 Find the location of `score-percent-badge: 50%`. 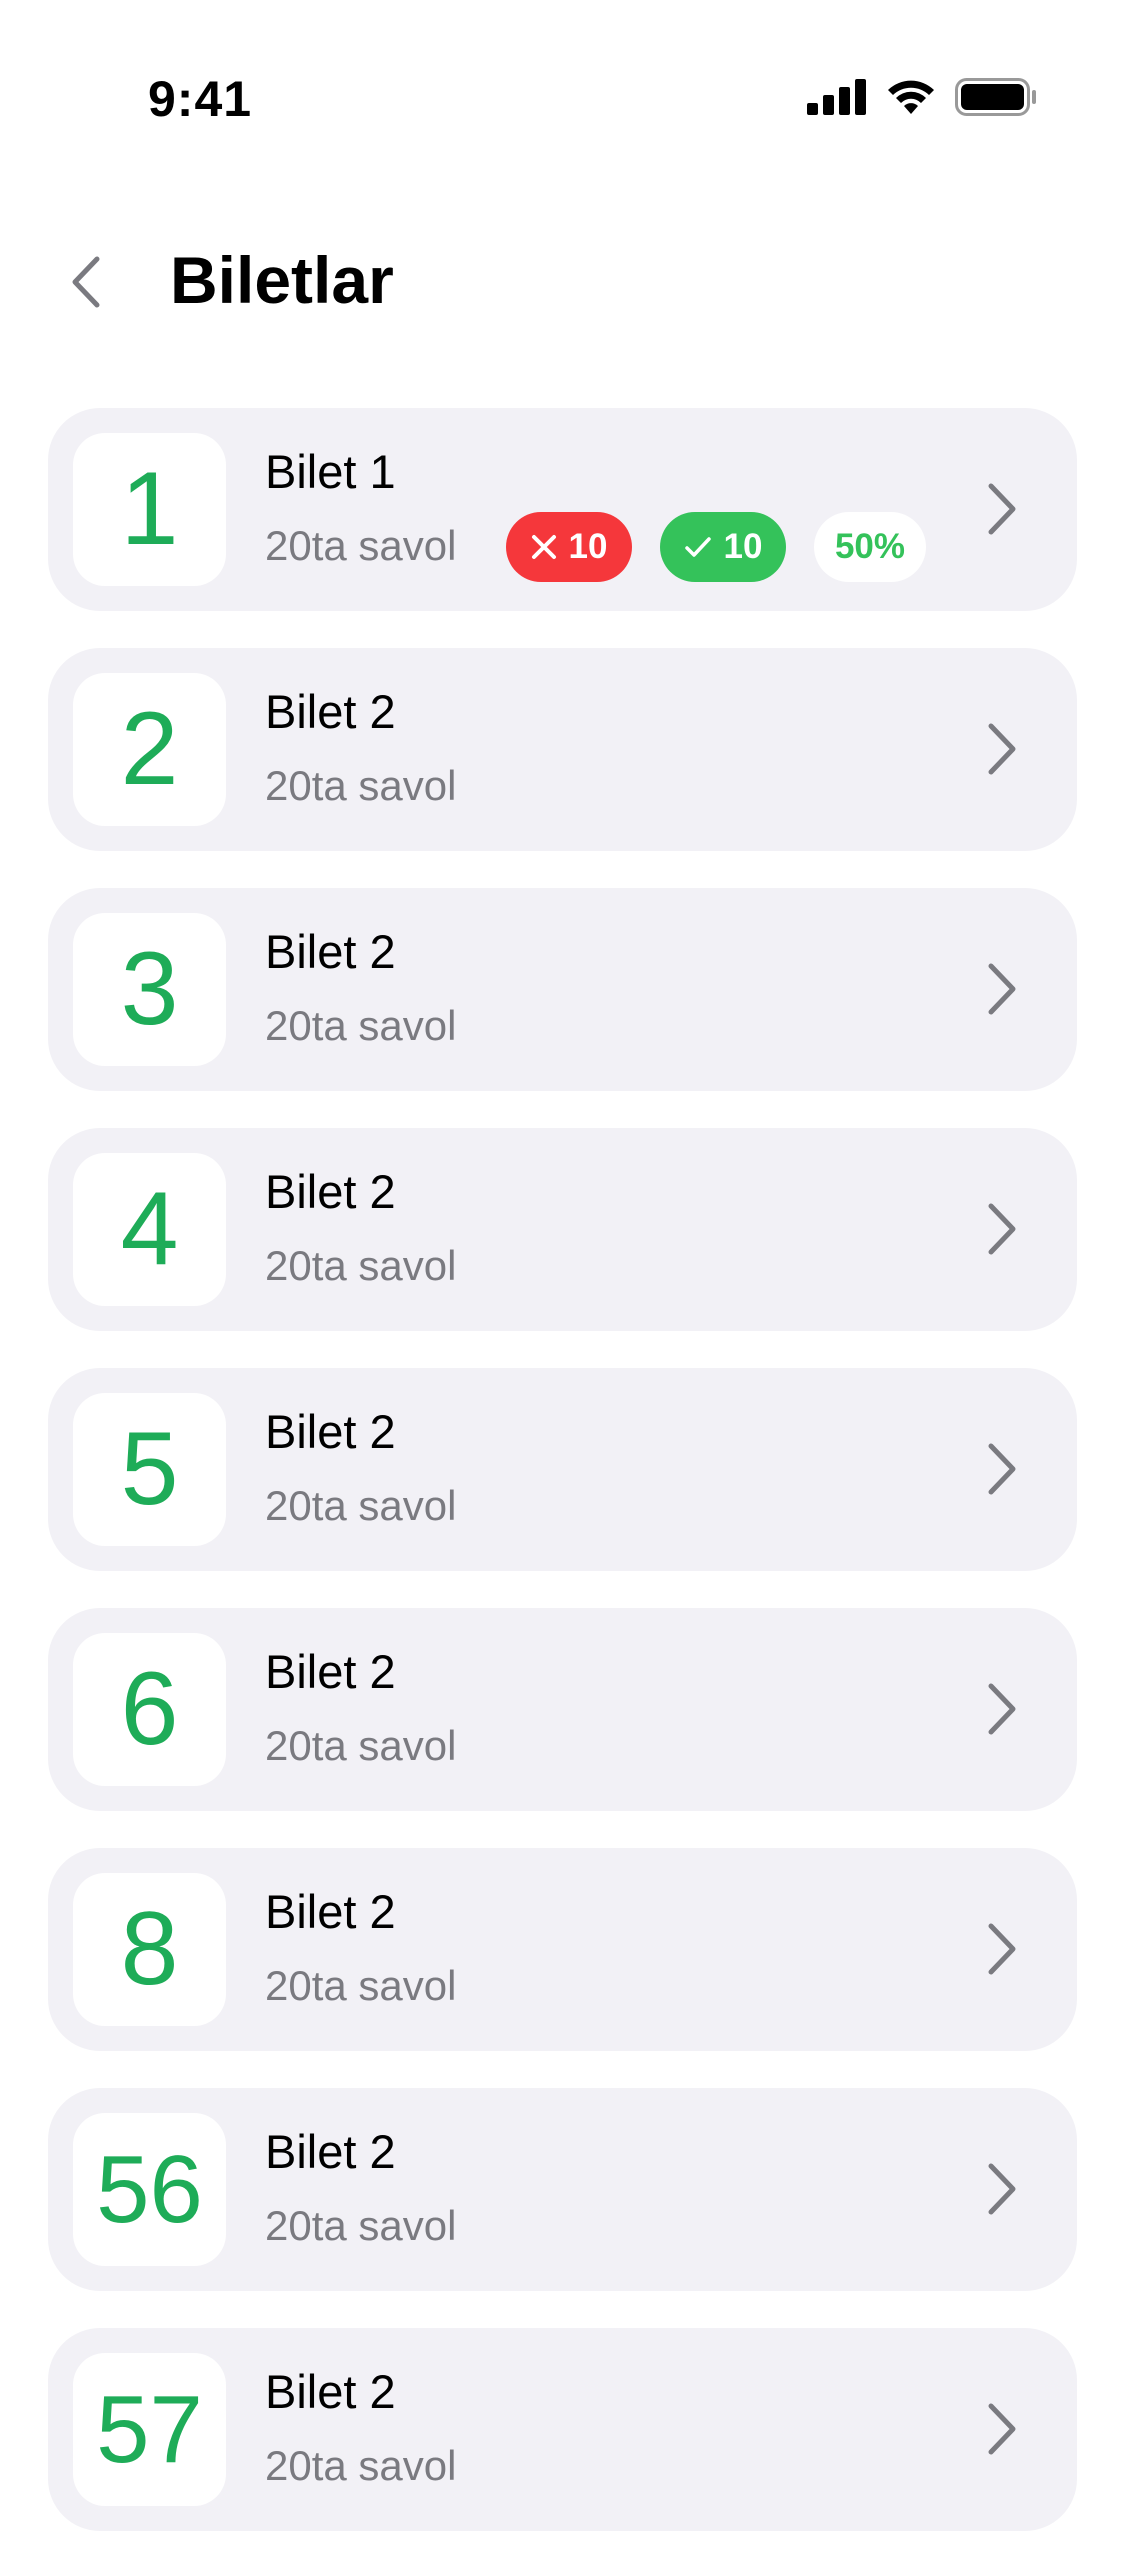

score-percent-badge: 50% is located at coordinates (870, 547).